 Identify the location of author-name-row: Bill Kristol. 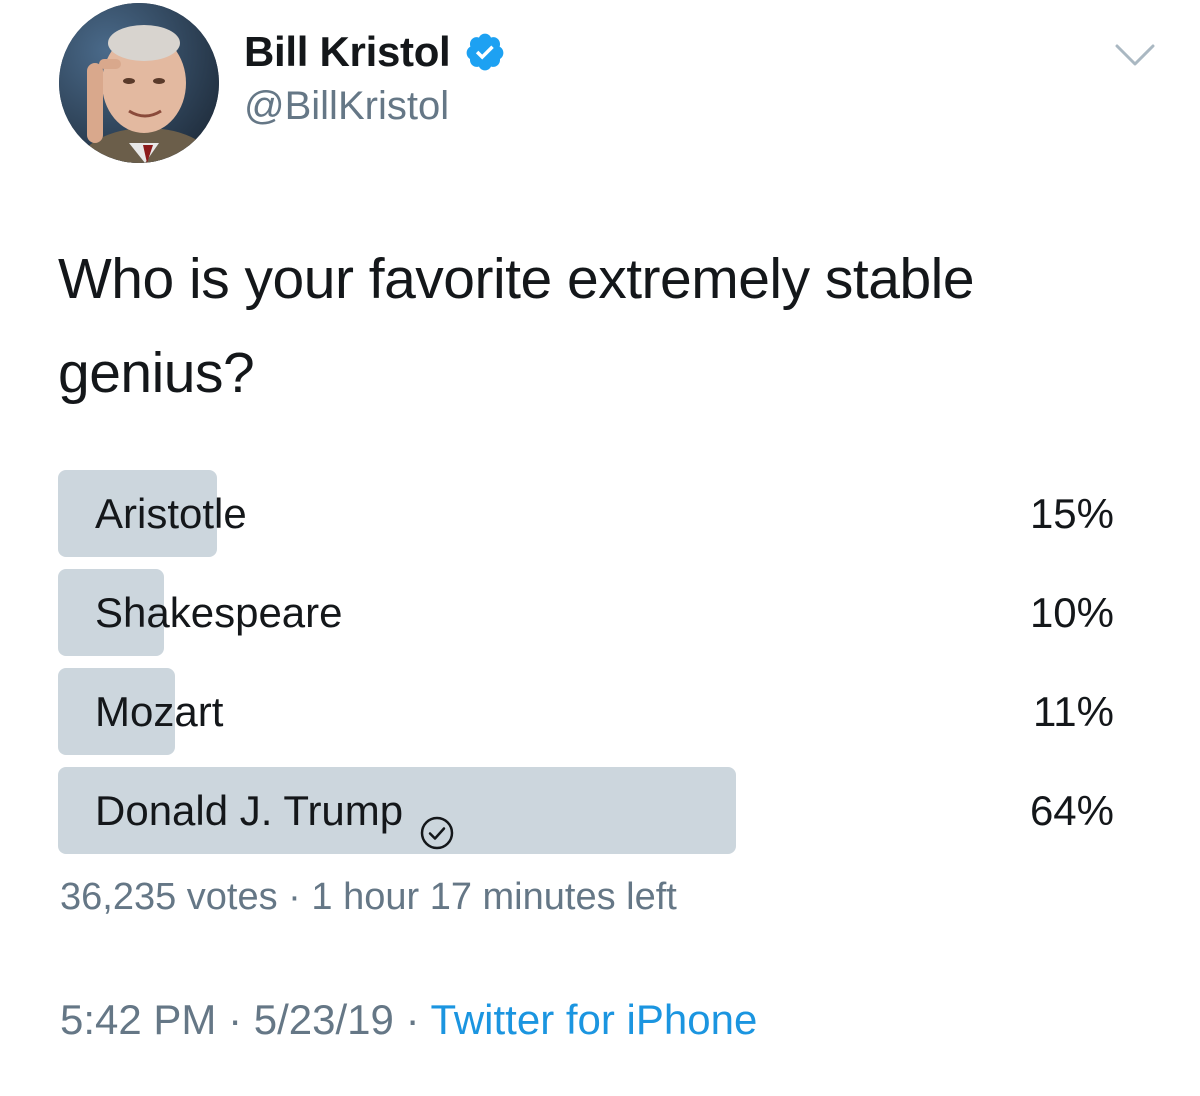
(375, 52).